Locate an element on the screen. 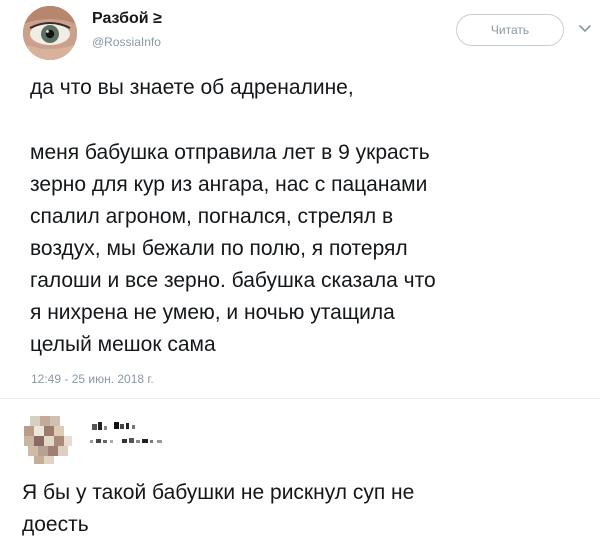 This screenshot has height=546, width=600. author-display-name: Разбой ≥ is located at coordinates (127, 19).